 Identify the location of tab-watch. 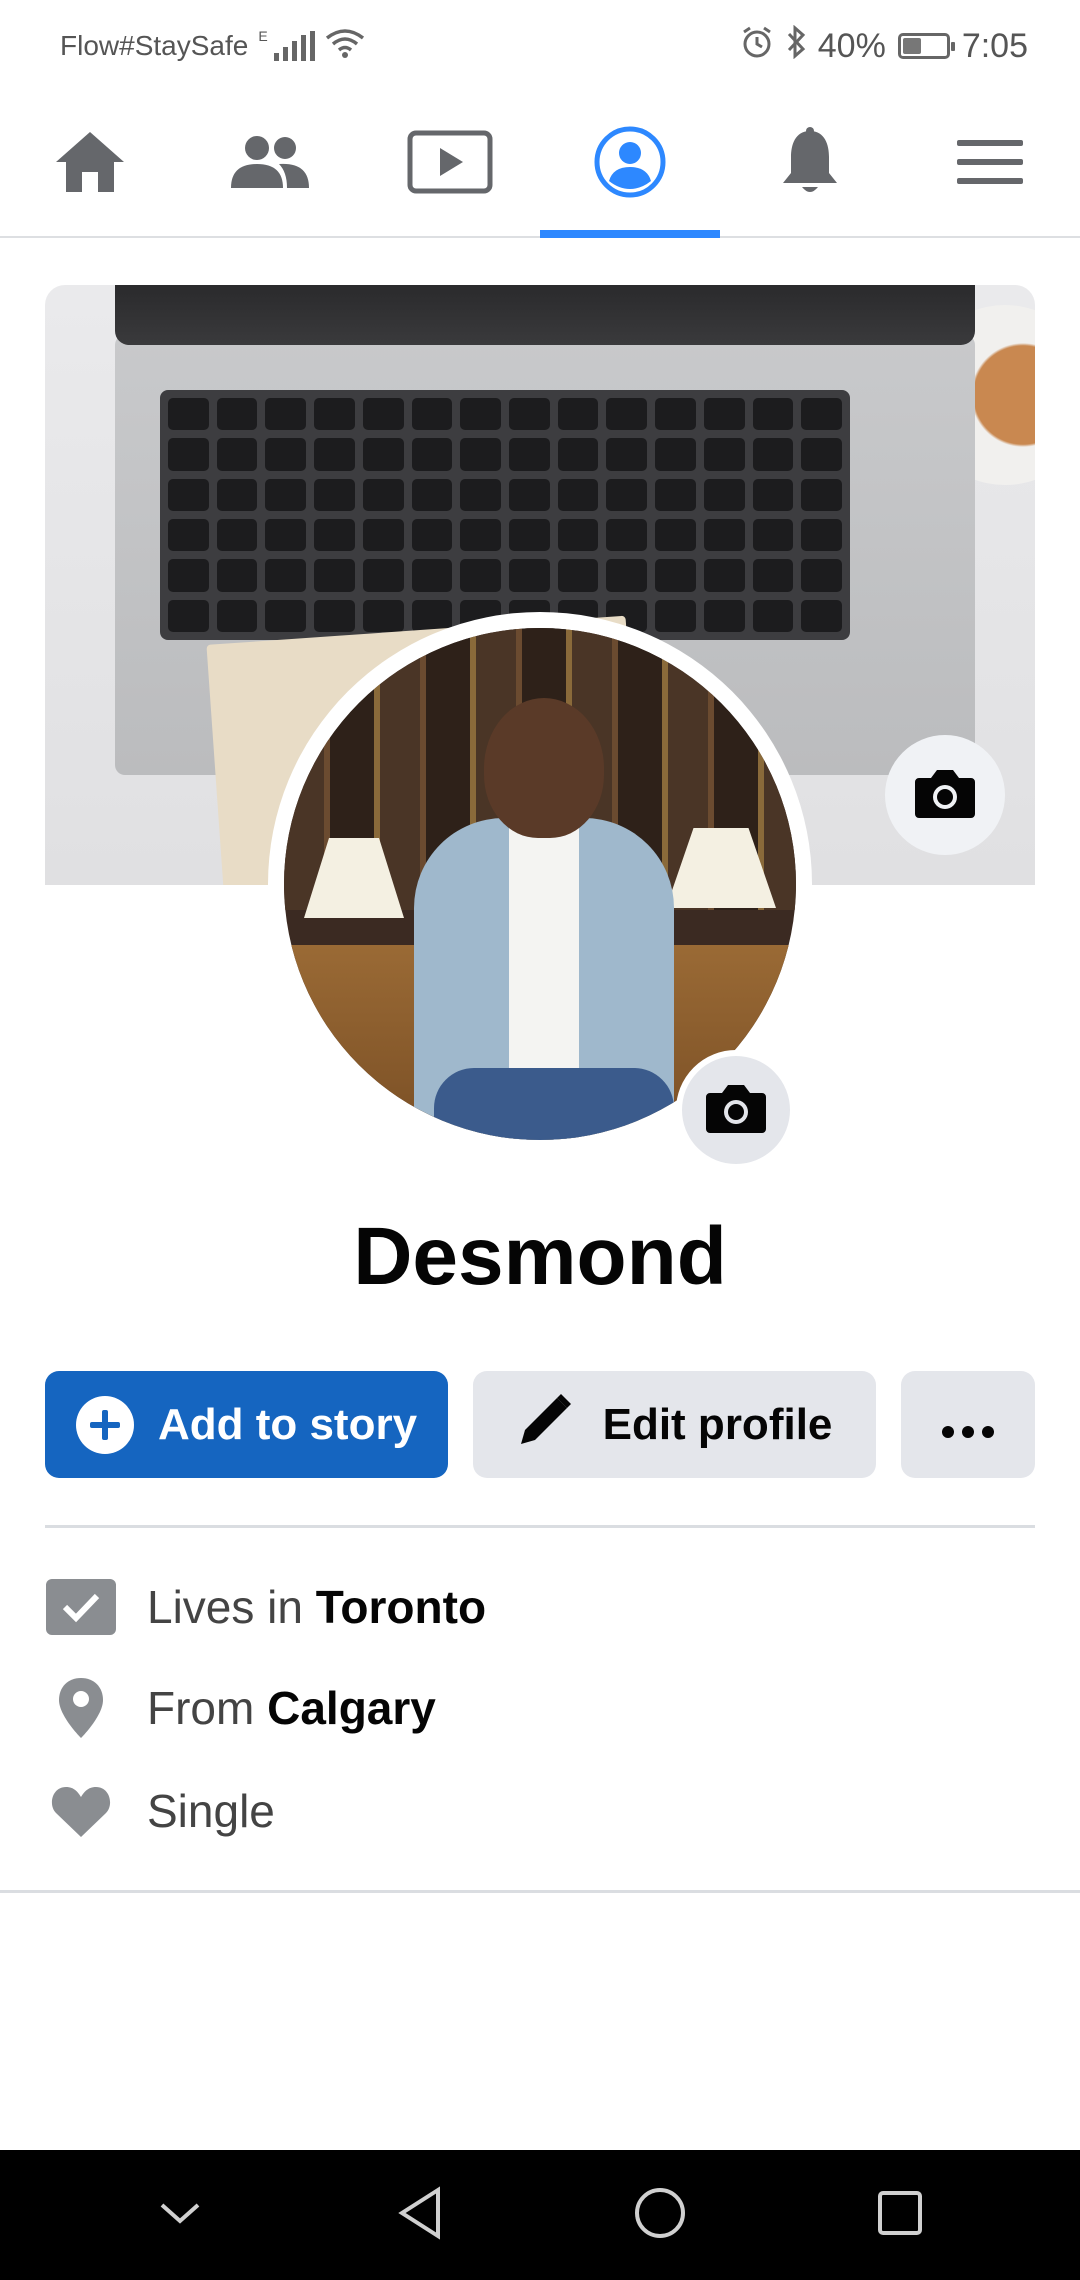
(450, 164).